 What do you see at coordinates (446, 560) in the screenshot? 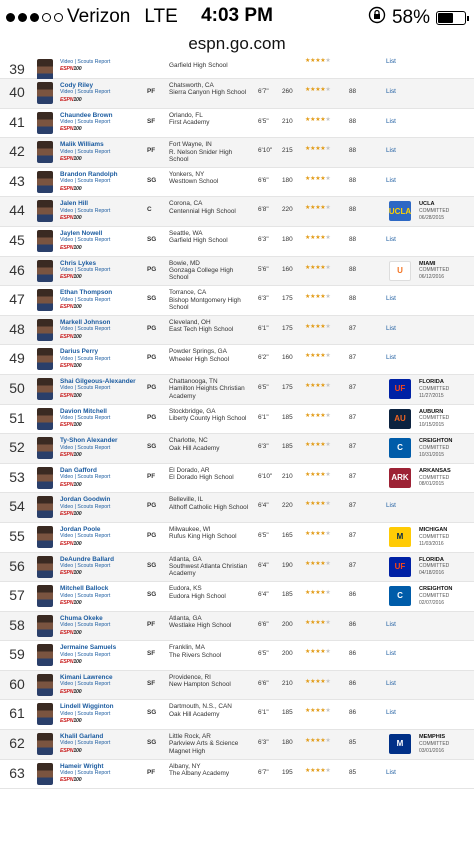
I see `commit-school: FLORIDA` at bounding box center [446, 560].